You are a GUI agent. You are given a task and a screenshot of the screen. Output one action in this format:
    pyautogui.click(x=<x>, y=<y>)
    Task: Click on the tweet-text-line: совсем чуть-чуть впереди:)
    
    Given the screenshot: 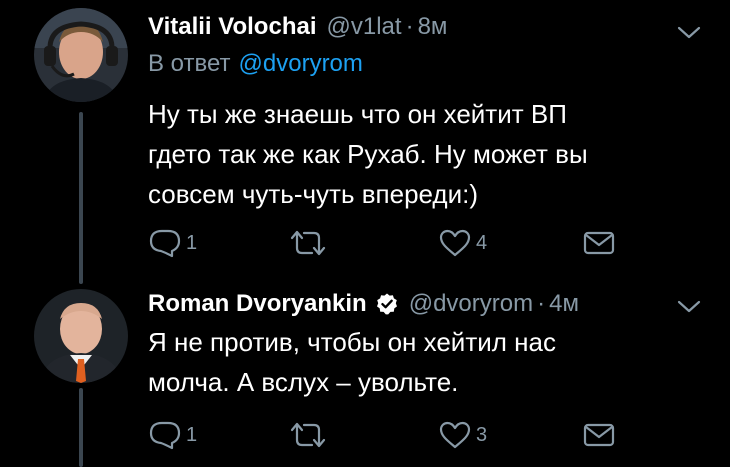 What is the action you would take?
    pyautogui.click(x=313, y=194)
    